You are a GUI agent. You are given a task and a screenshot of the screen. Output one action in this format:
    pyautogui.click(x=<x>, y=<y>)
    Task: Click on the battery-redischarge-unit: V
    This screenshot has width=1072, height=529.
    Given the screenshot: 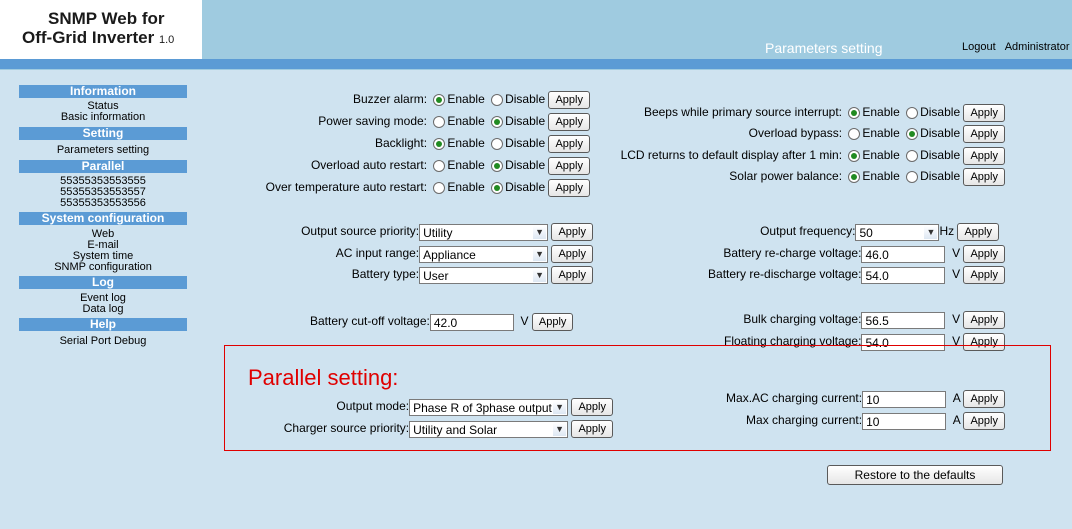 What is the action you would take?
    pyautogui.click(x=956, y=274)
    